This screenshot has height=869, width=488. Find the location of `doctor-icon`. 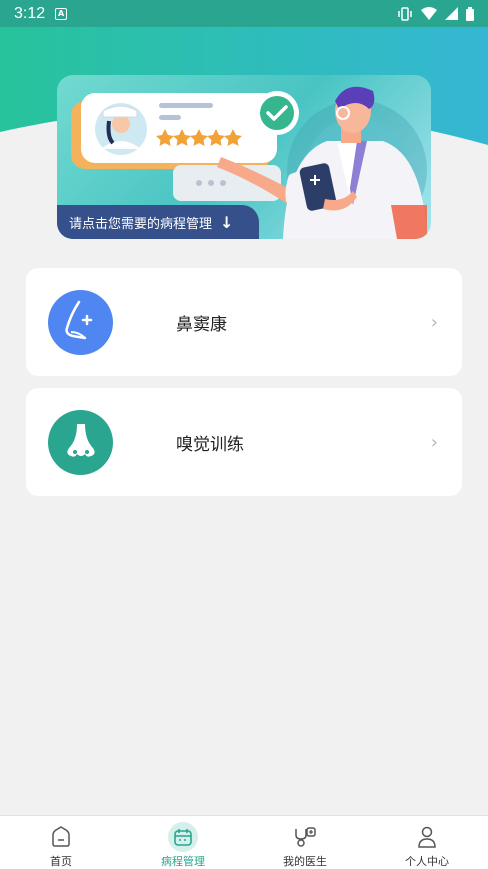

doctor-icon is located at coordinates (305, 837).